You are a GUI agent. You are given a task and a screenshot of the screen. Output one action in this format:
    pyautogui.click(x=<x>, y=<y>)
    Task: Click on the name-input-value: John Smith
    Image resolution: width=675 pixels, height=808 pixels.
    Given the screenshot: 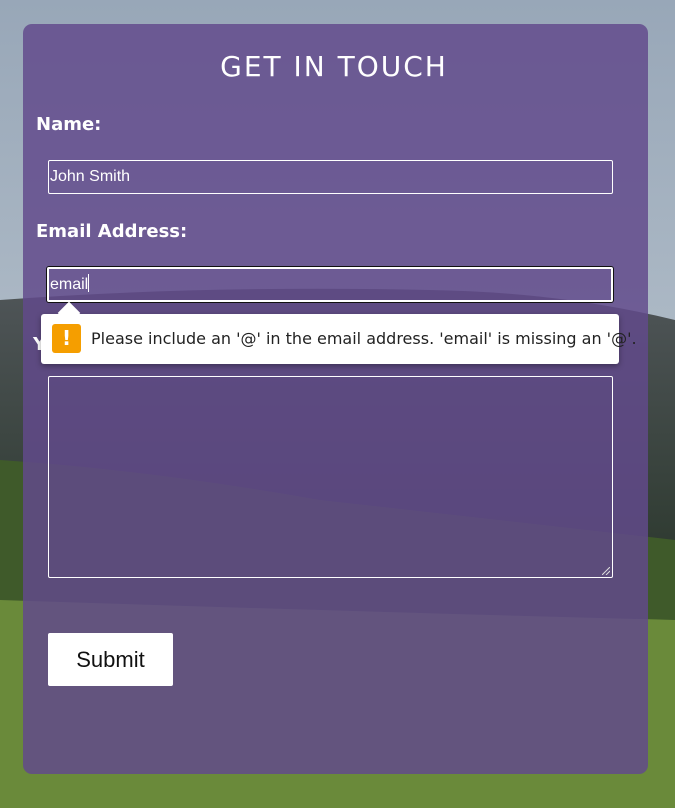 What is the action you would take?
    pyautogui.click(x=90, y=176)
    